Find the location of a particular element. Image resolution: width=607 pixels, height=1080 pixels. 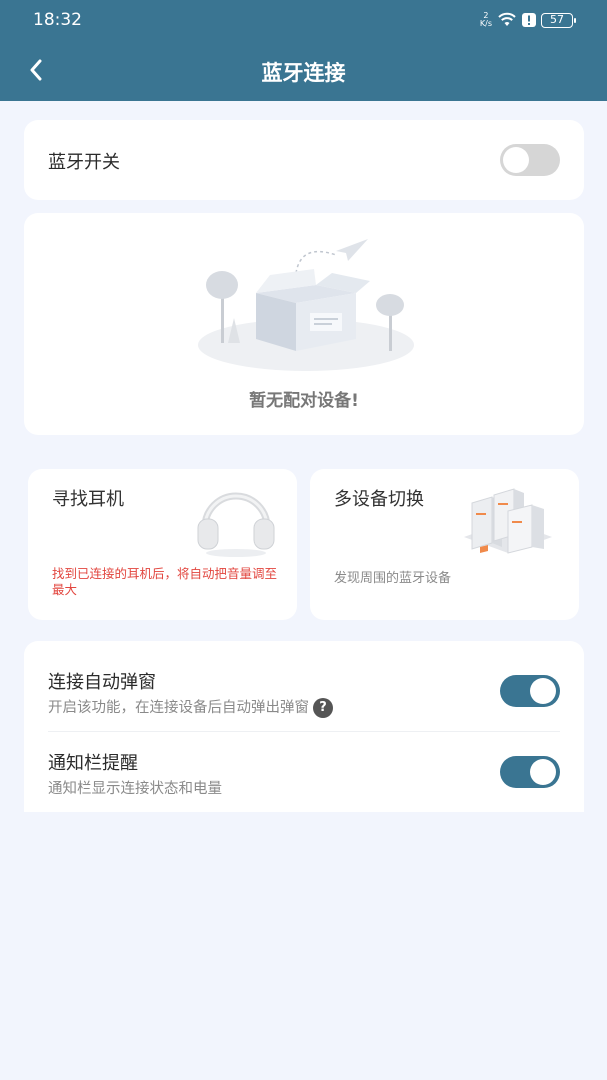

nav-bar: 蓝牙连接 is located at coordinates (303, 70).